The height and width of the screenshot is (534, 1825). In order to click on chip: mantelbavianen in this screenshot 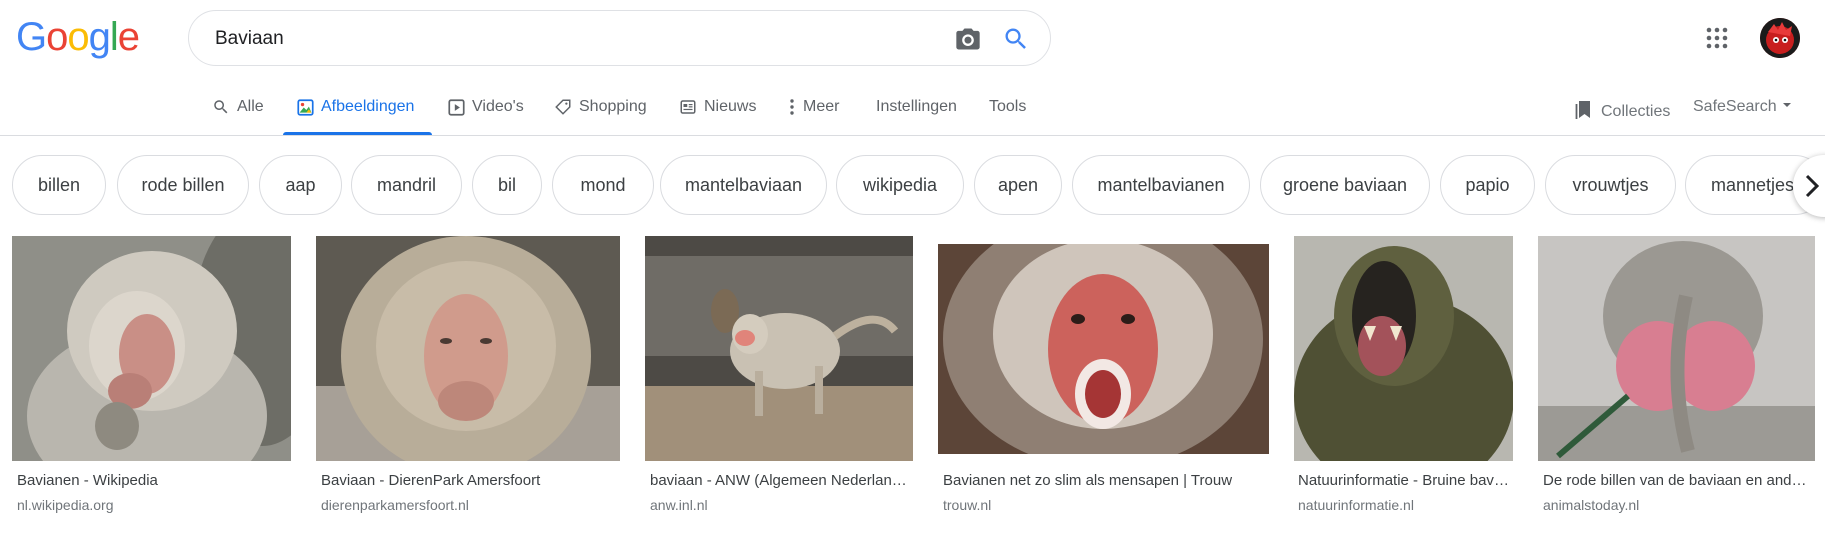, I will do `click(1161, 185)`.